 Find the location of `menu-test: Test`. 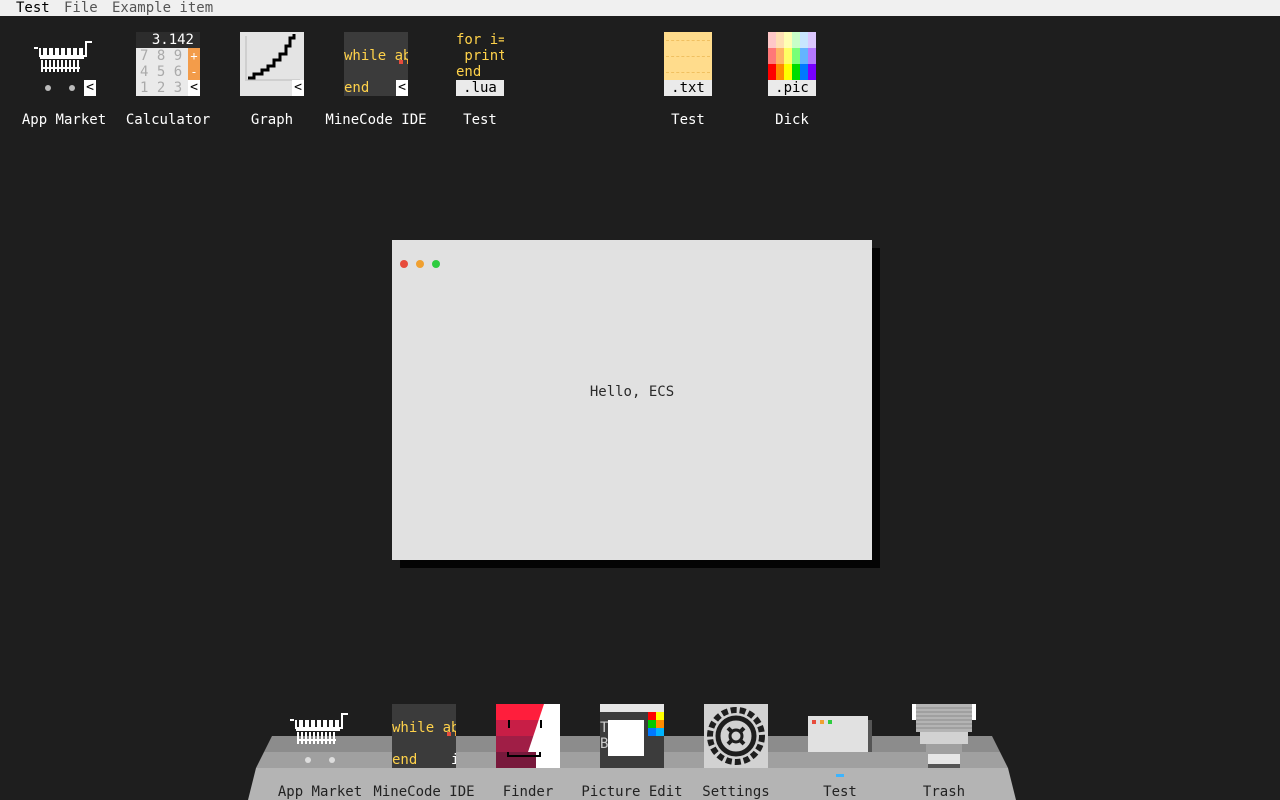

menu-test: Test is located at coordinates (33, 8).